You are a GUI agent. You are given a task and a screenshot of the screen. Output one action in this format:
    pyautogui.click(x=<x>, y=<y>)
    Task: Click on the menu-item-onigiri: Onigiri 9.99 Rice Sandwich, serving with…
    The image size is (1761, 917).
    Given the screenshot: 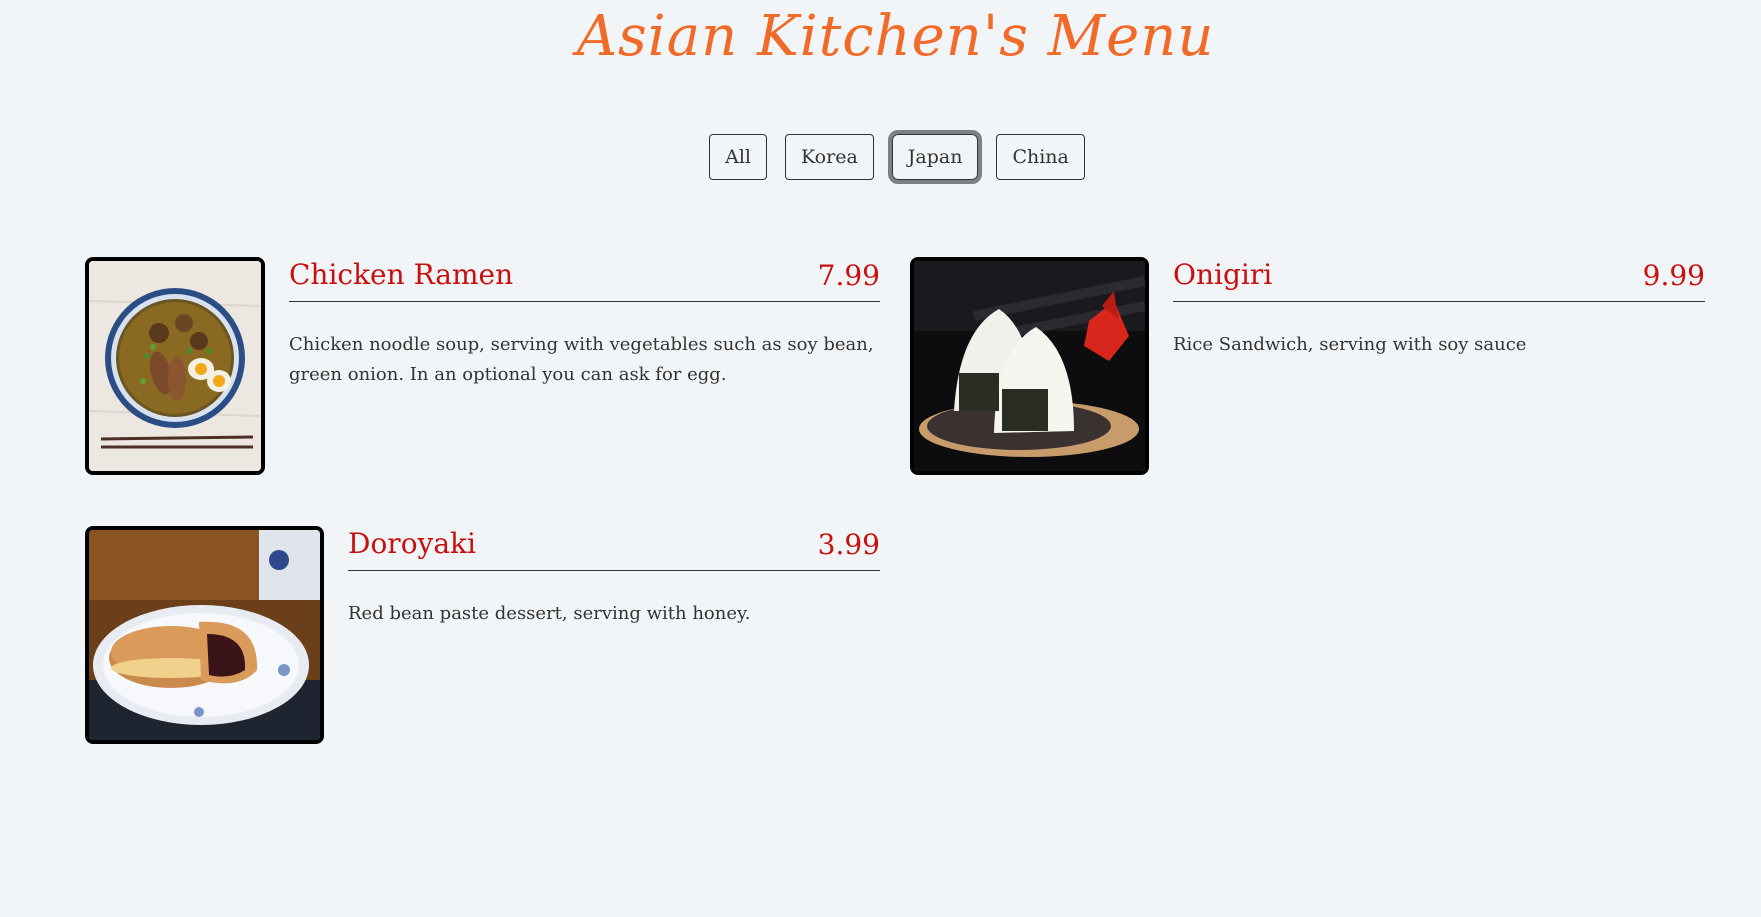 What is the action you would take?
    pyautogui.click(x=1307, y=366)
    